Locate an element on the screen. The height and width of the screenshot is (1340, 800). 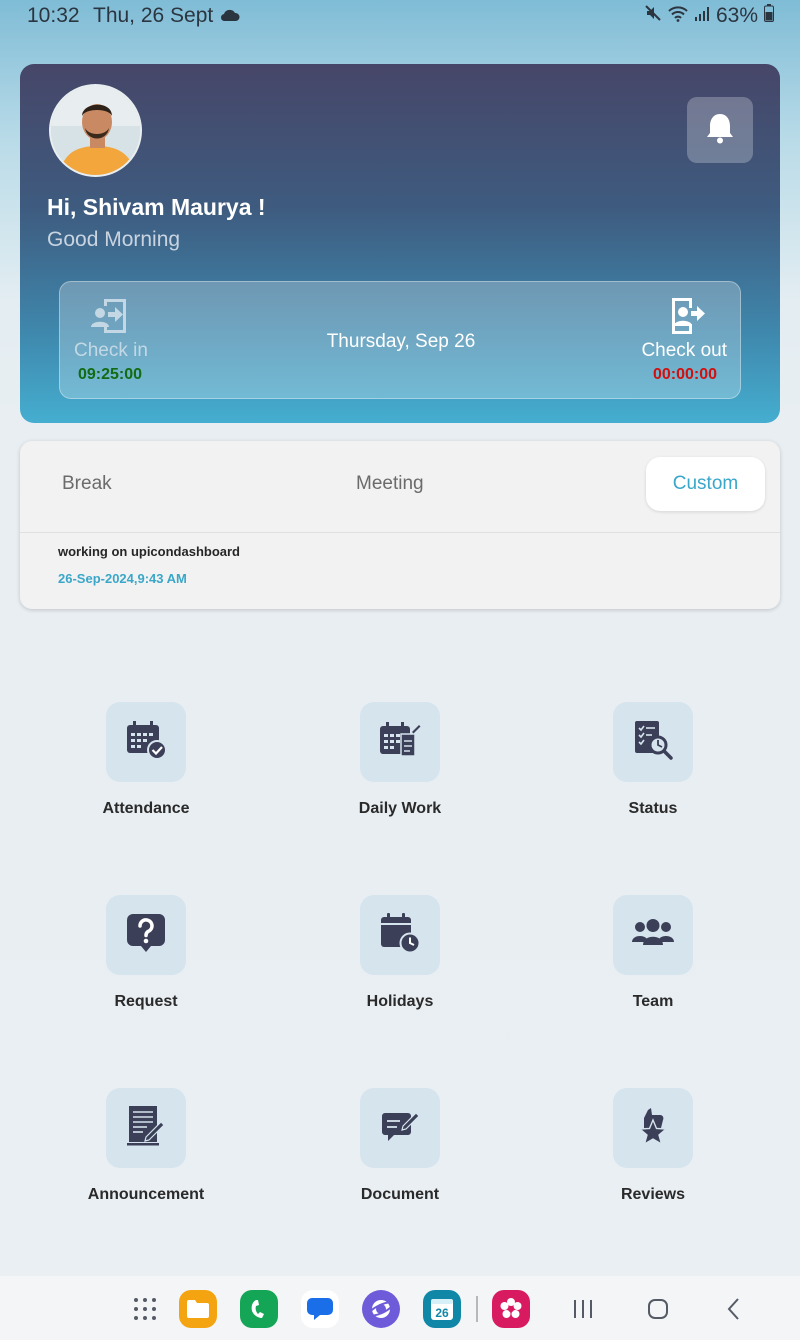
team-icon is located at coordinates (653, 935).